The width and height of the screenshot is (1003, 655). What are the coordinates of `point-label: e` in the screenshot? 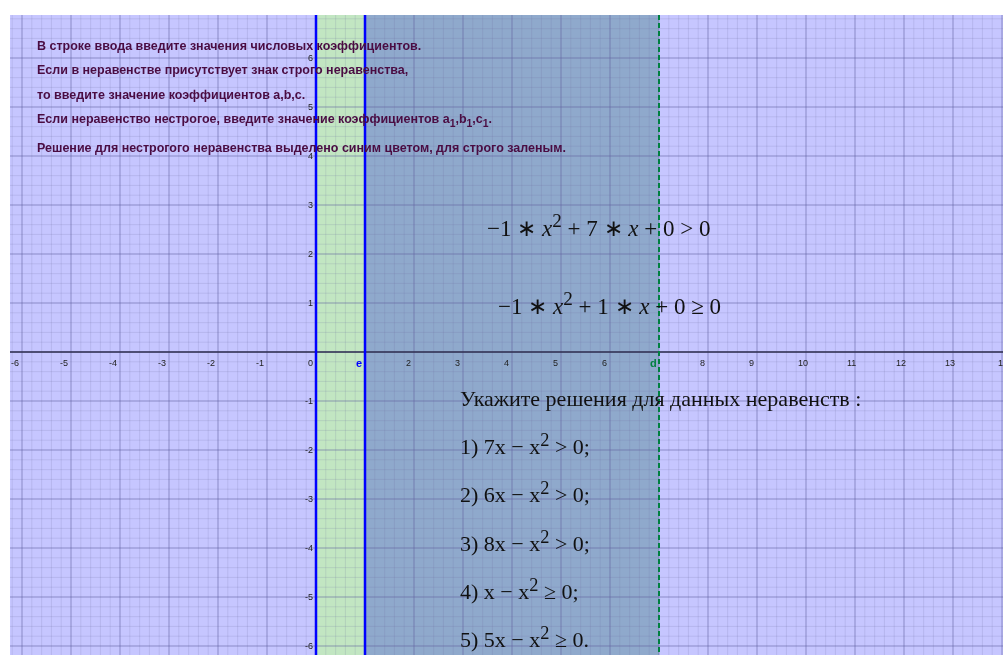 It's located at (359, 363).